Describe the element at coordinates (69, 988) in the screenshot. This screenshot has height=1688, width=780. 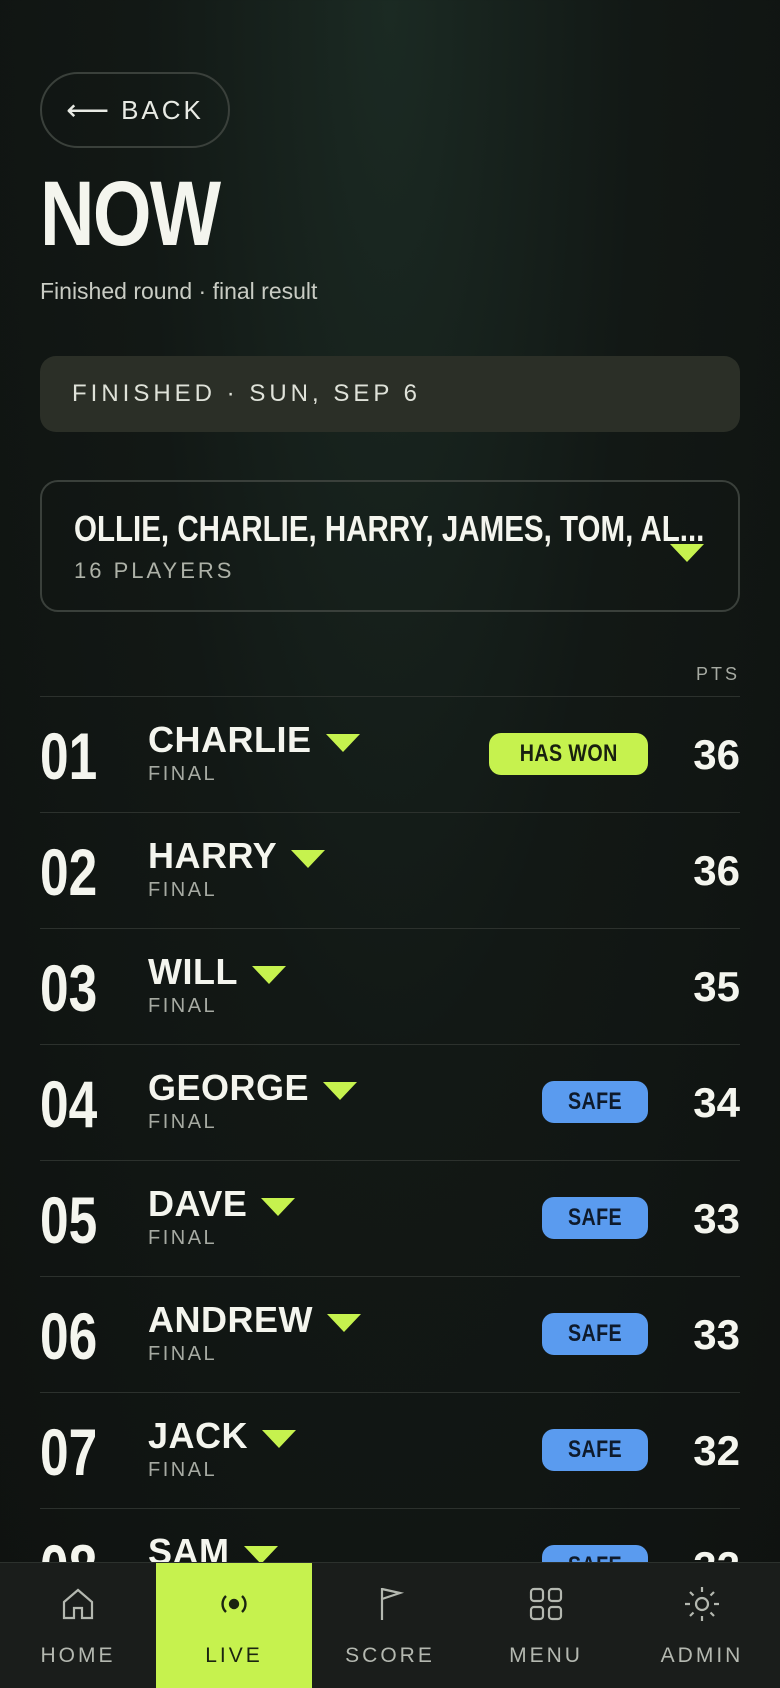
I see `player-rank: 03` at that location.